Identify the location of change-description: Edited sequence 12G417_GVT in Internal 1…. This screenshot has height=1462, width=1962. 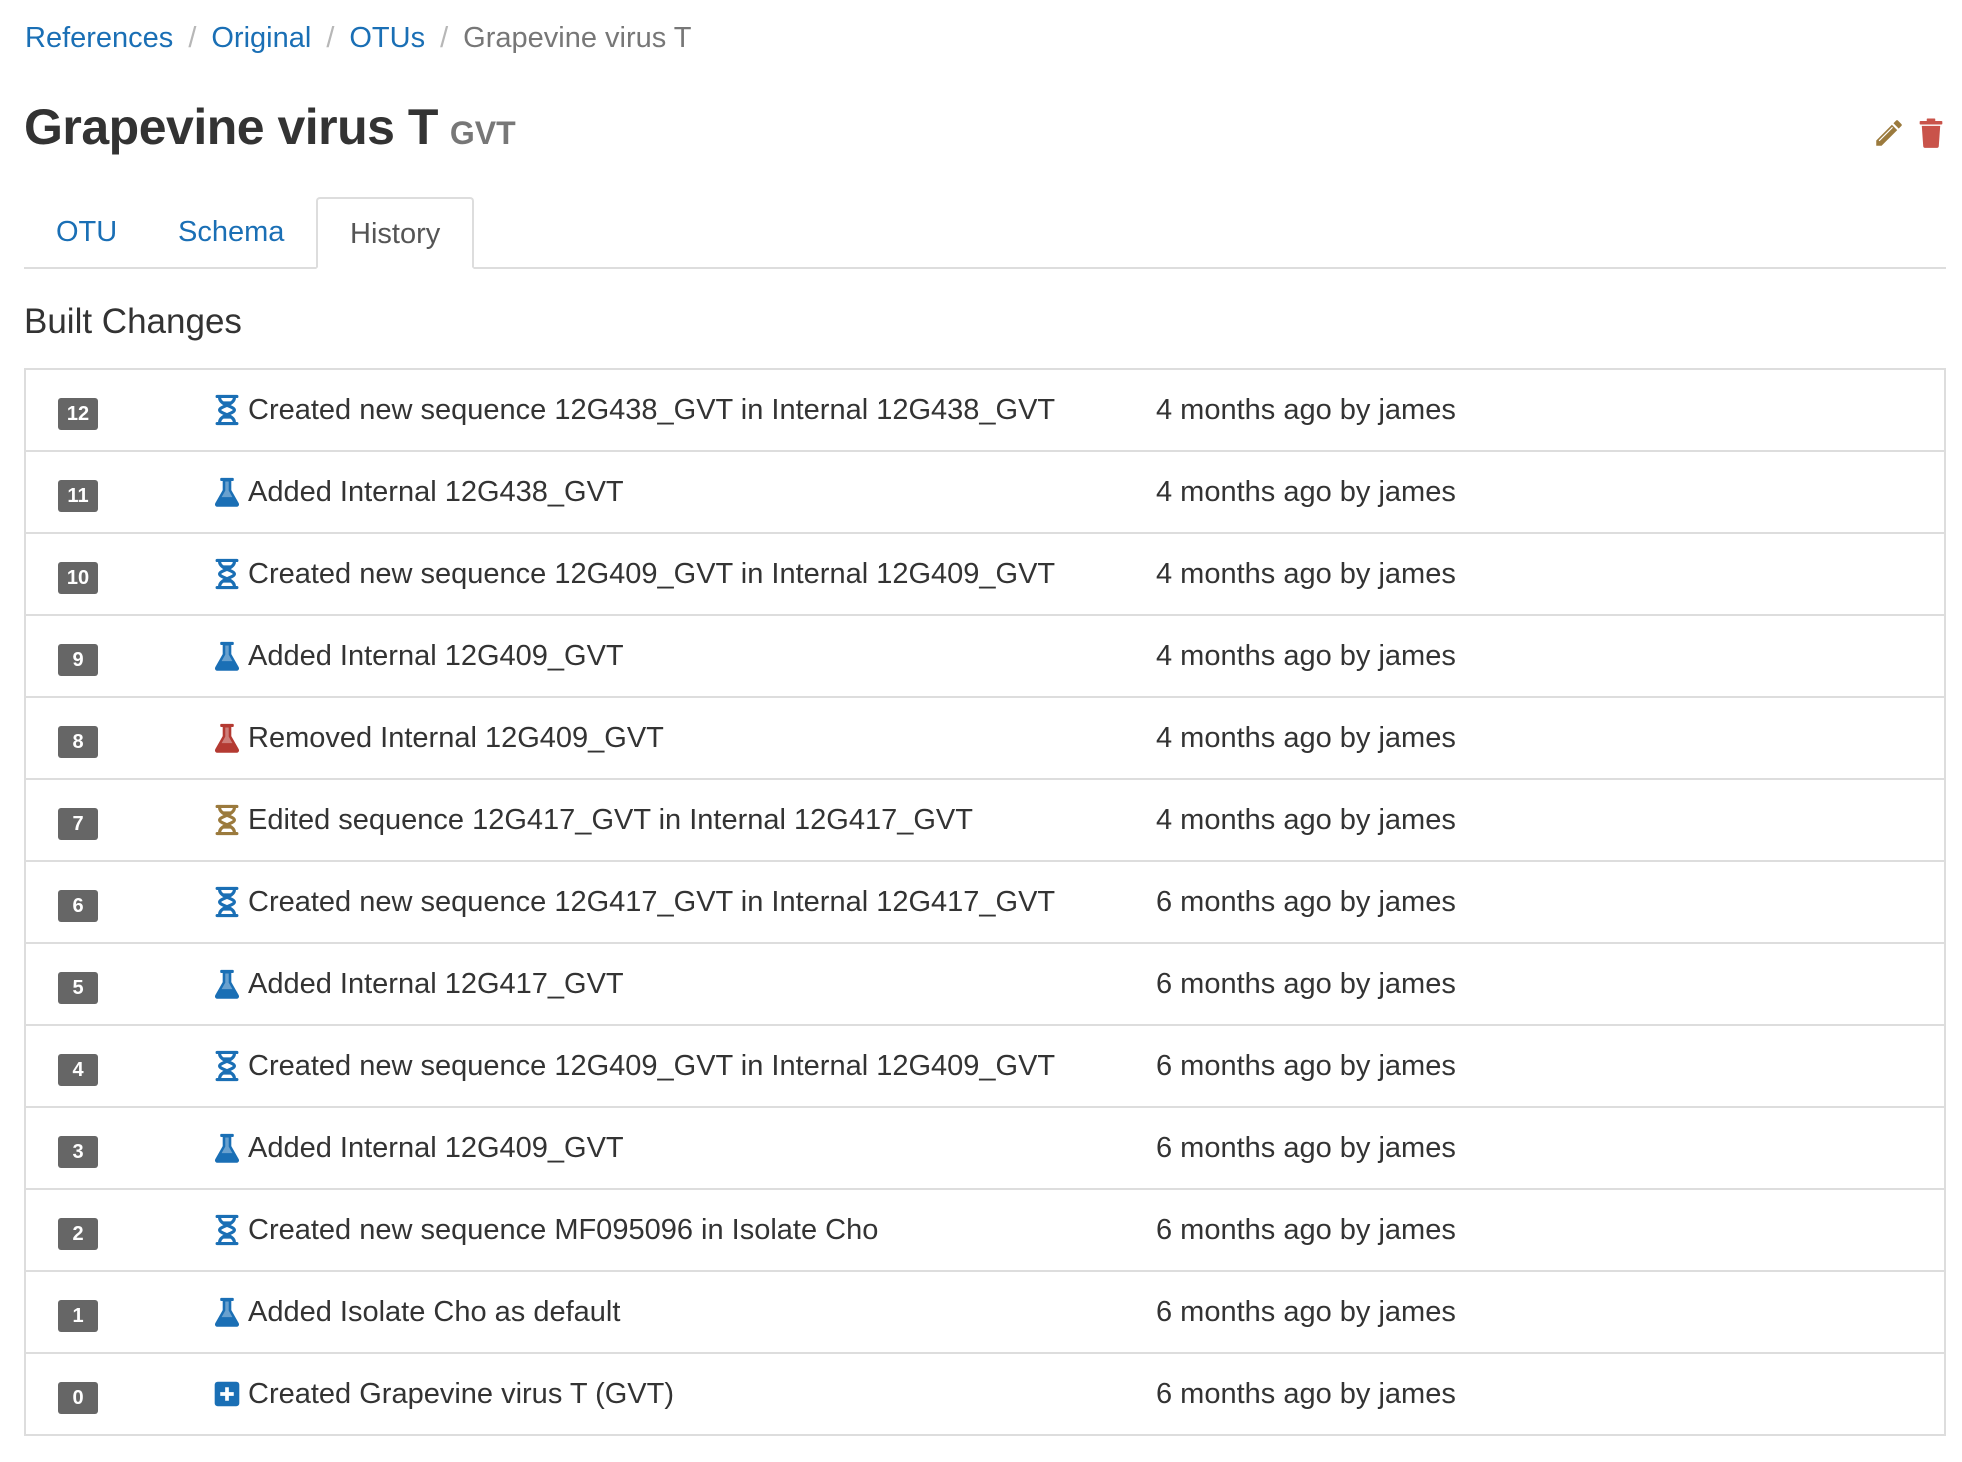
(610, 820).